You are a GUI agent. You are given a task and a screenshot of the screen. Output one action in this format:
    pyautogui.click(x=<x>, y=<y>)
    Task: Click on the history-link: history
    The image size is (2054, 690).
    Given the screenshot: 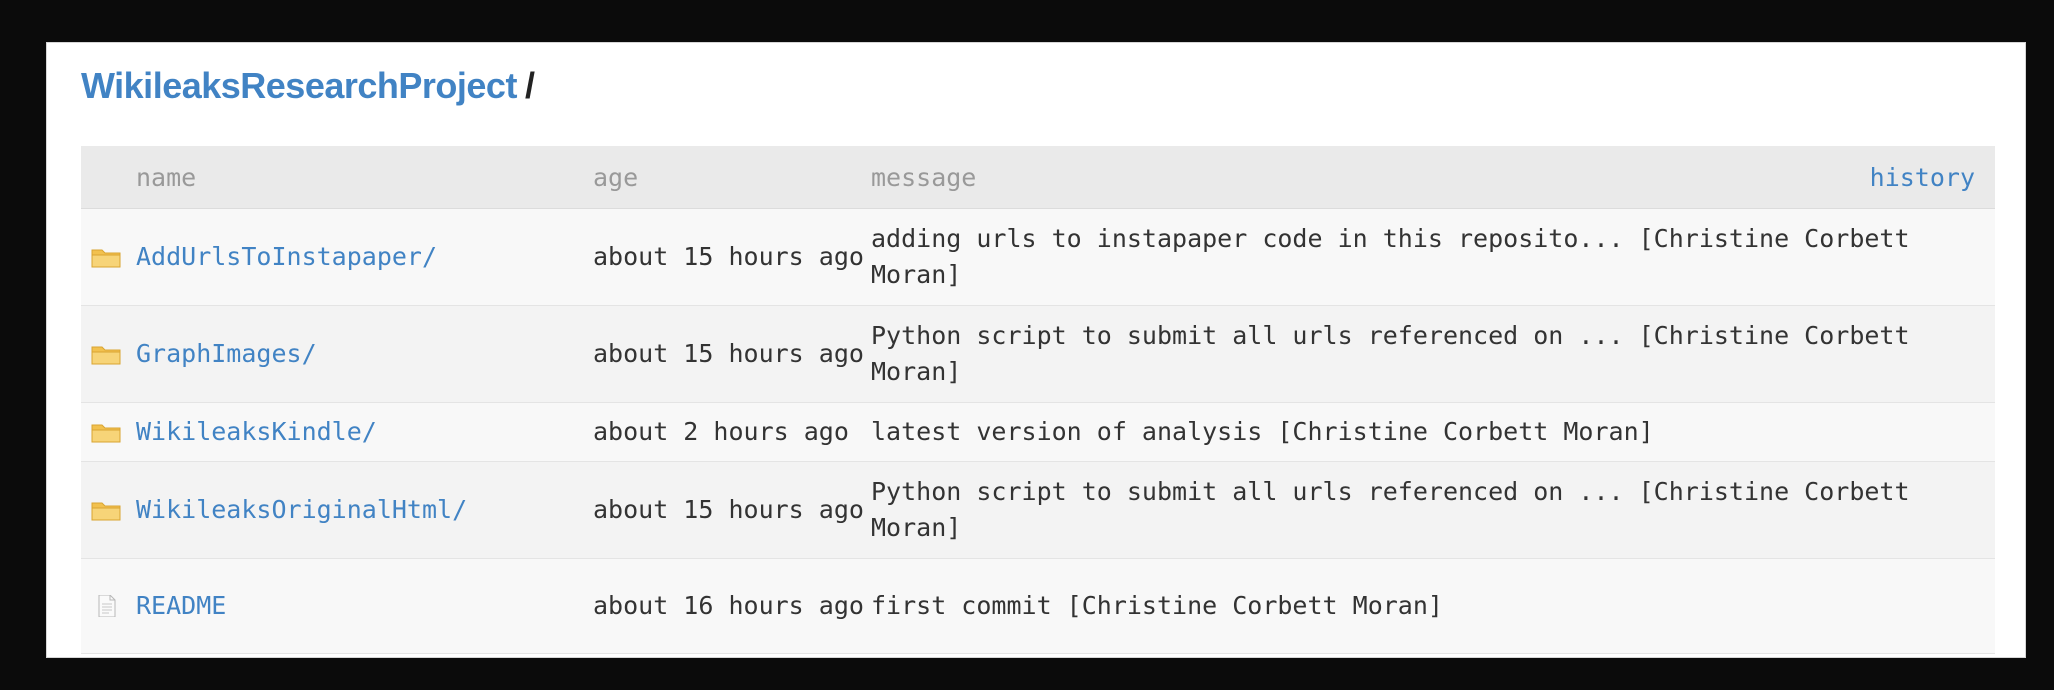 What is the action you would take?
    pyautogui.click(x=1922, y=177)
    